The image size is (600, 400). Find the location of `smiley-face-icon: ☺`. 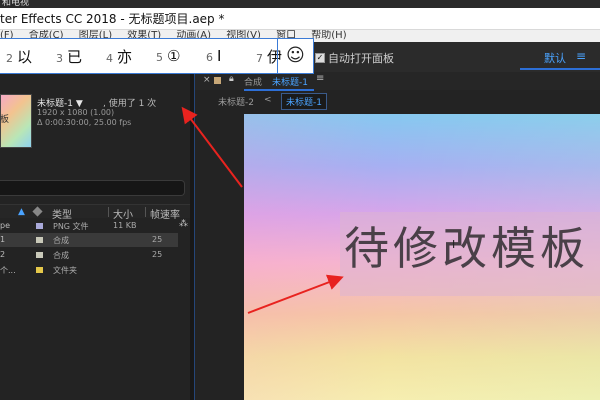

smiley-face-icon: ☺ is located at coordinates (295, 55).